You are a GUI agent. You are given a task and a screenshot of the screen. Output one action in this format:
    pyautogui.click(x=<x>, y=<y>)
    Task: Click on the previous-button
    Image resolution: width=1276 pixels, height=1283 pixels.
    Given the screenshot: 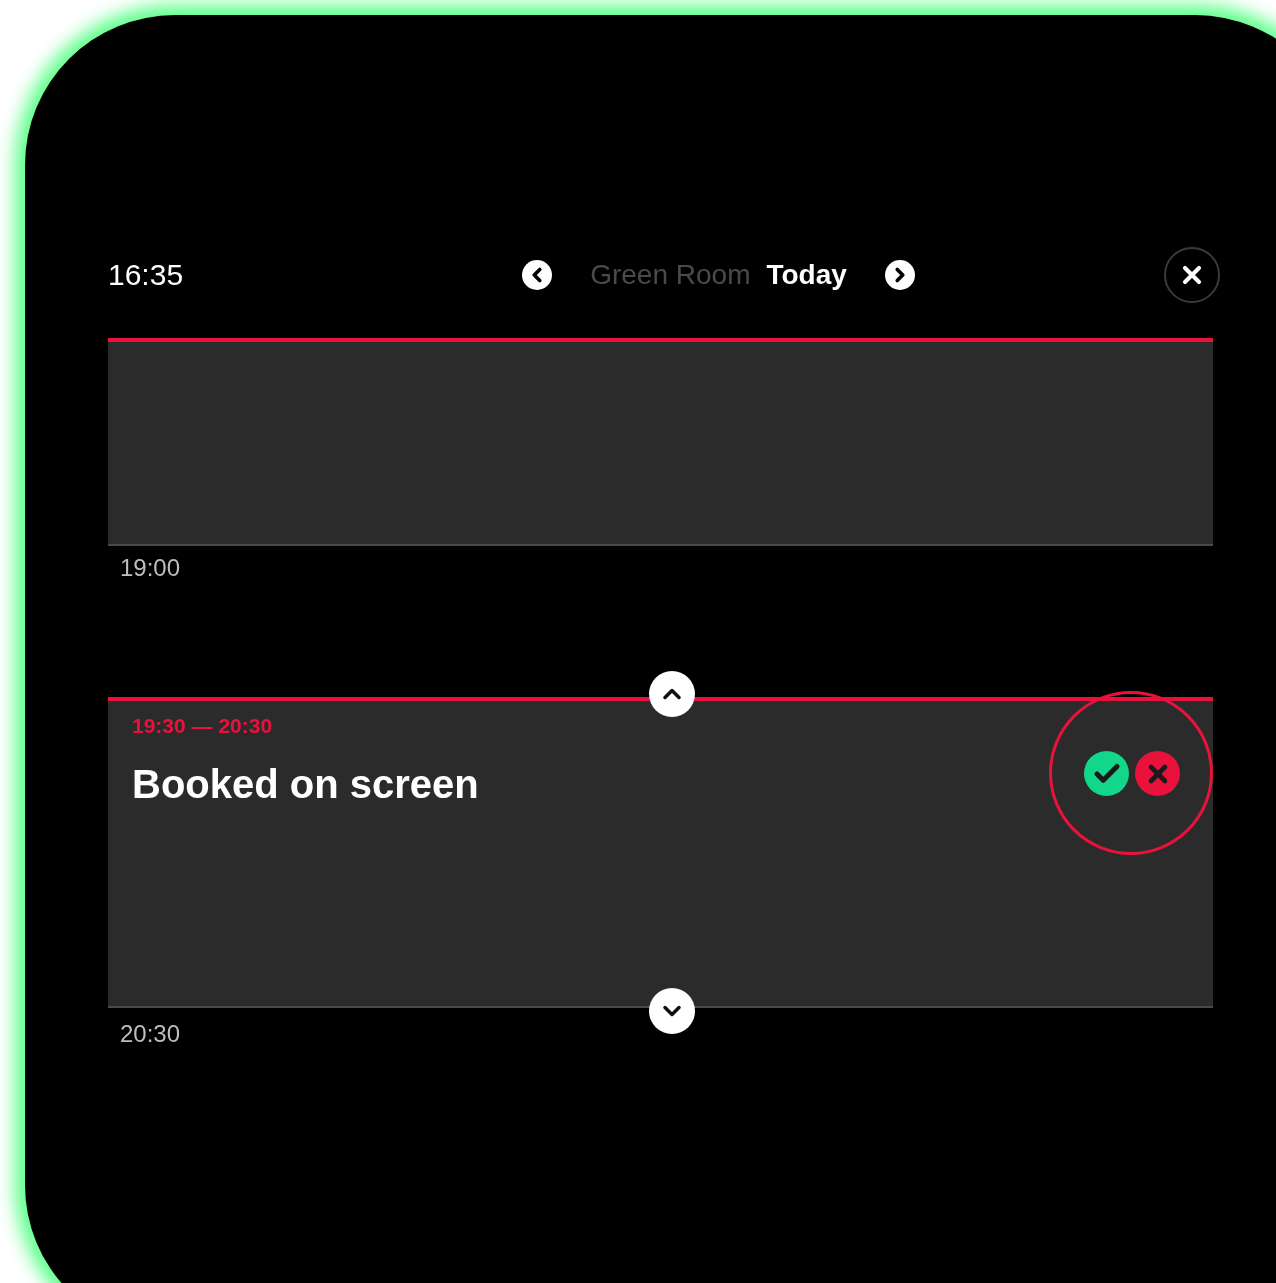 What is the action you would take?
    pyautogui.click(x=537, y=275)
    